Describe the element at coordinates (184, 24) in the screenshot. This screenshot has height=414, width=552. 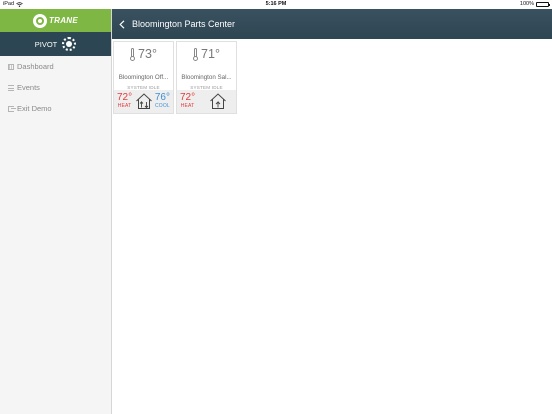
I see `page-title: Bloomington Parts Center` at that location.